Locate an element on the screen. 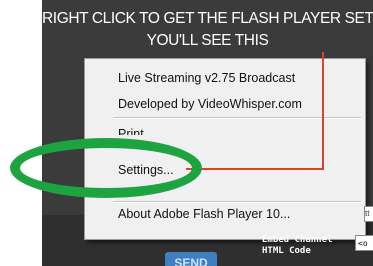  right-text-field: tt is located at coordinates (368, 214).